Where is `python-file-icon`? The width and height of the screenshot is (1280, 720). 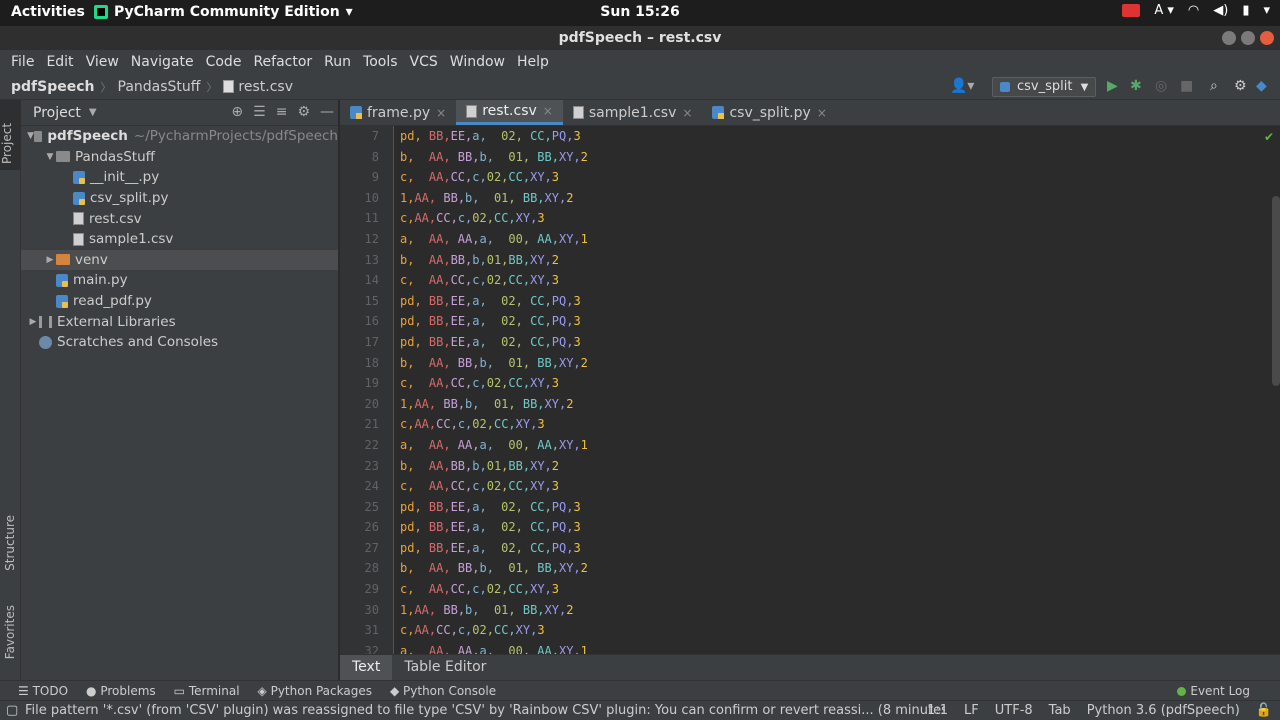
python-file-icon is located at coordinates (356, 112).